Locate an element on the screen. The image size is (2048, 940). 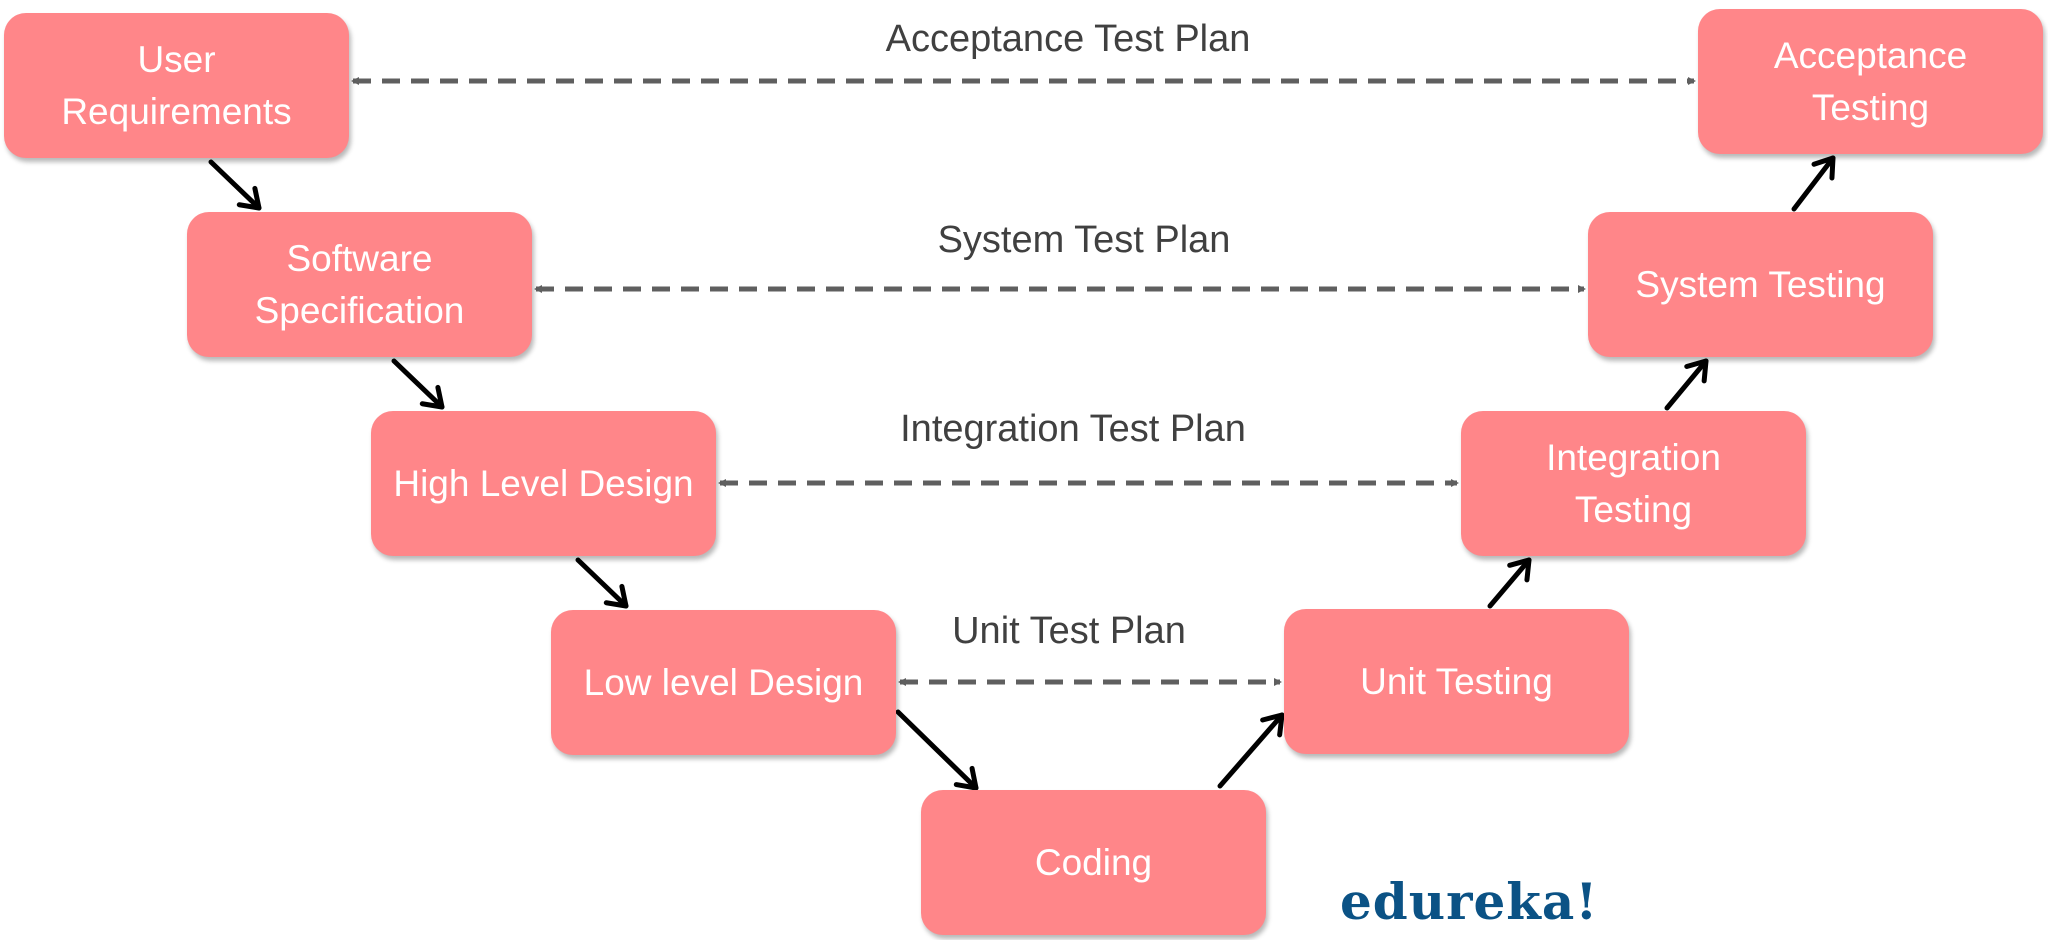
phase-system-testing: System Testing is located at coordinates (1760, 284).